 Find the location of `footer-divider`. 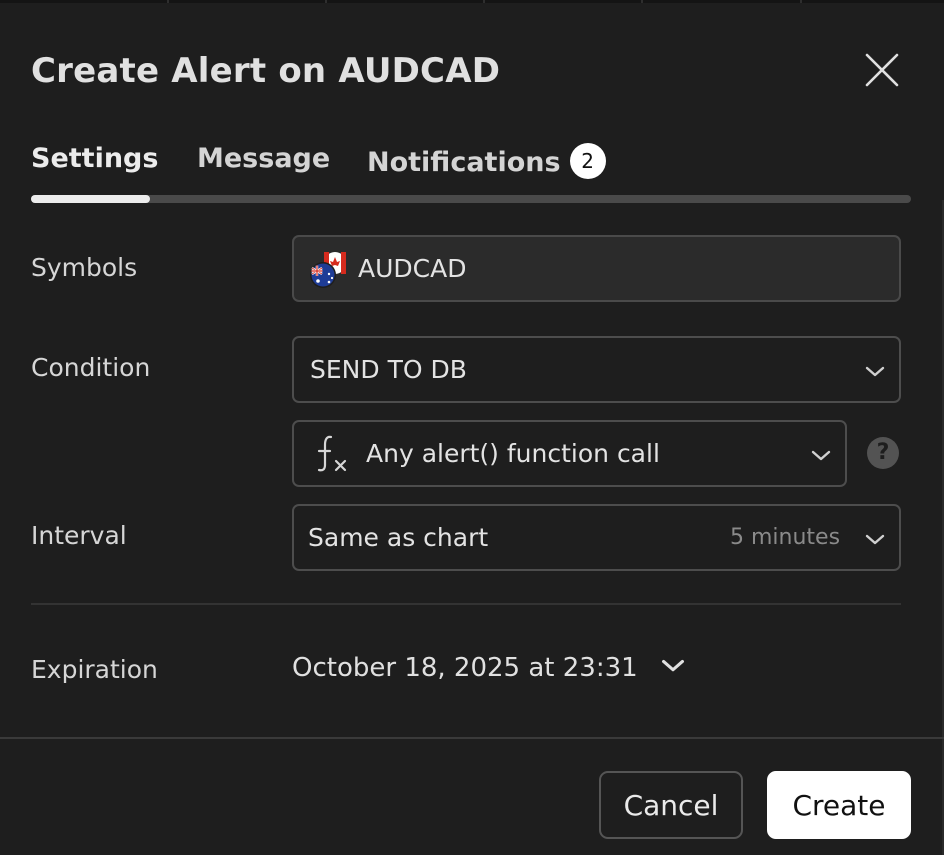

footer-divider is located at coordinates (472, 738).